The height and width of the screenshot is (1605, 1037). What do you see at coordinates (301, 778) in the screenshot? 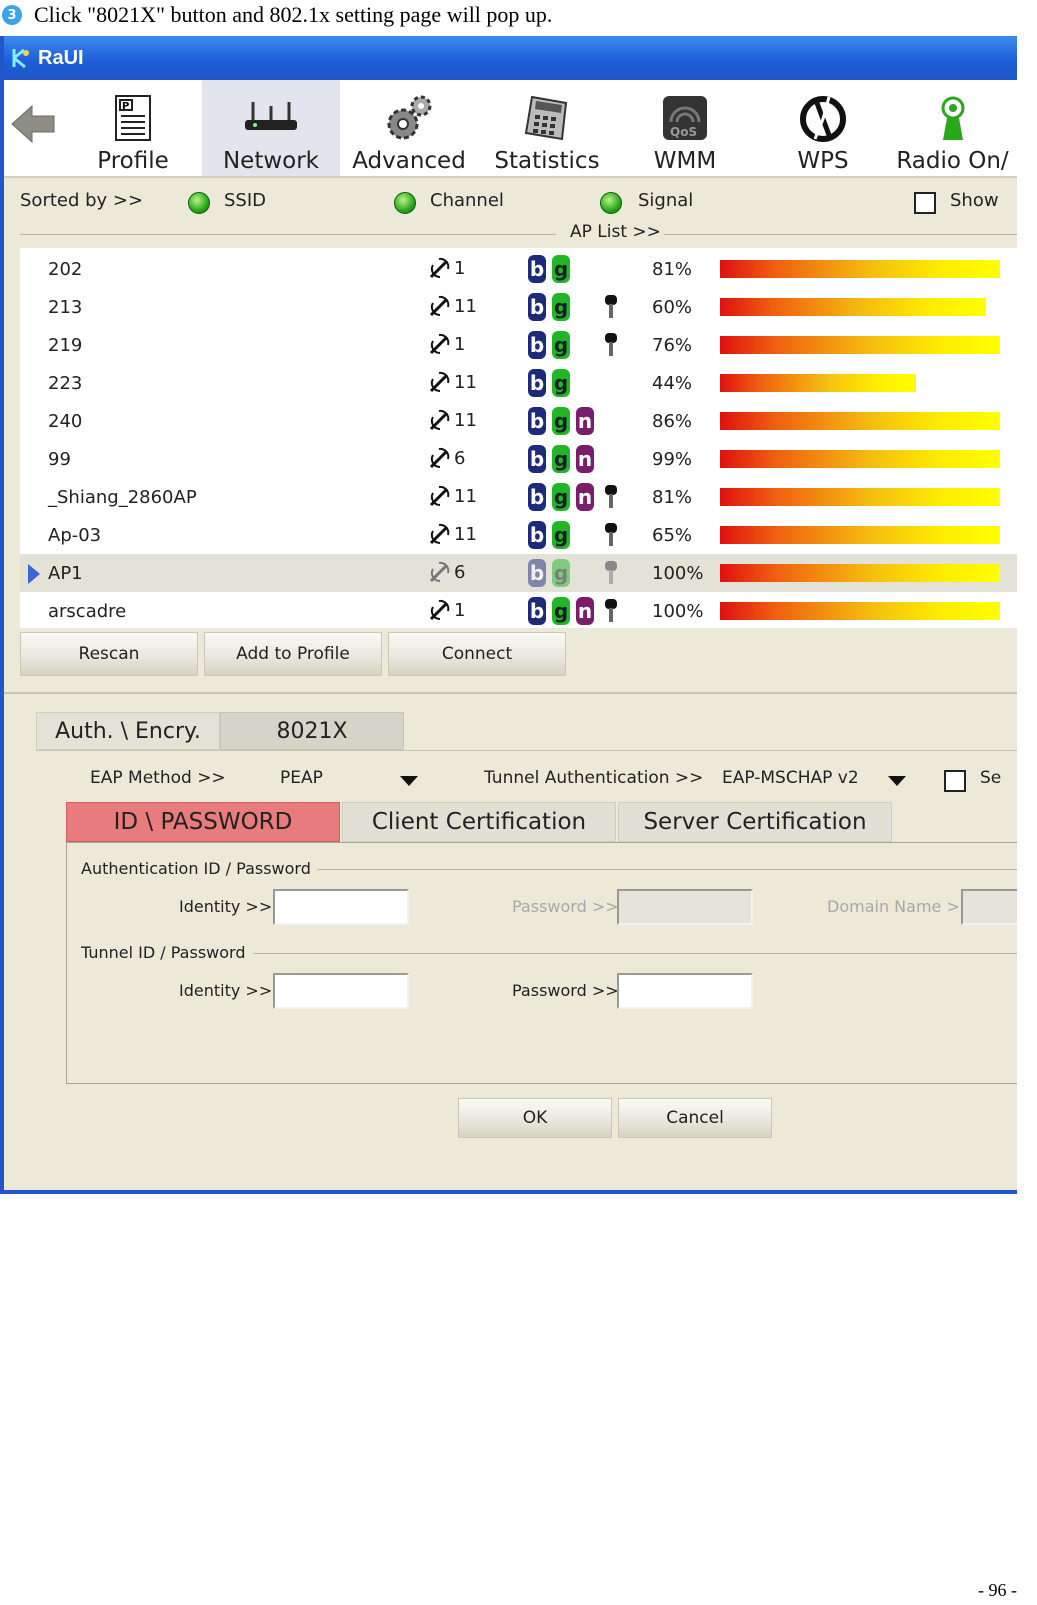
I see `eap-method-select: PEAP` at bounding box center [301, 778].